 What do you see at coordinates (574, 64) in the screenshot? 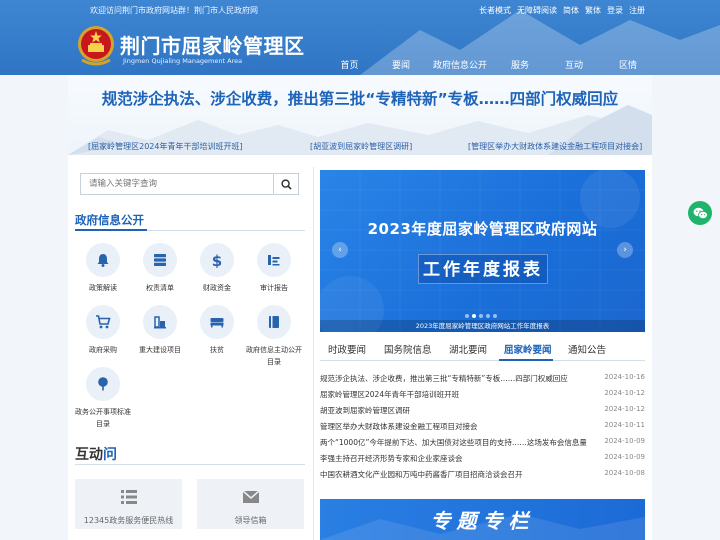
I see `nav-interaction: 互动` at bounding box center [574, 64].